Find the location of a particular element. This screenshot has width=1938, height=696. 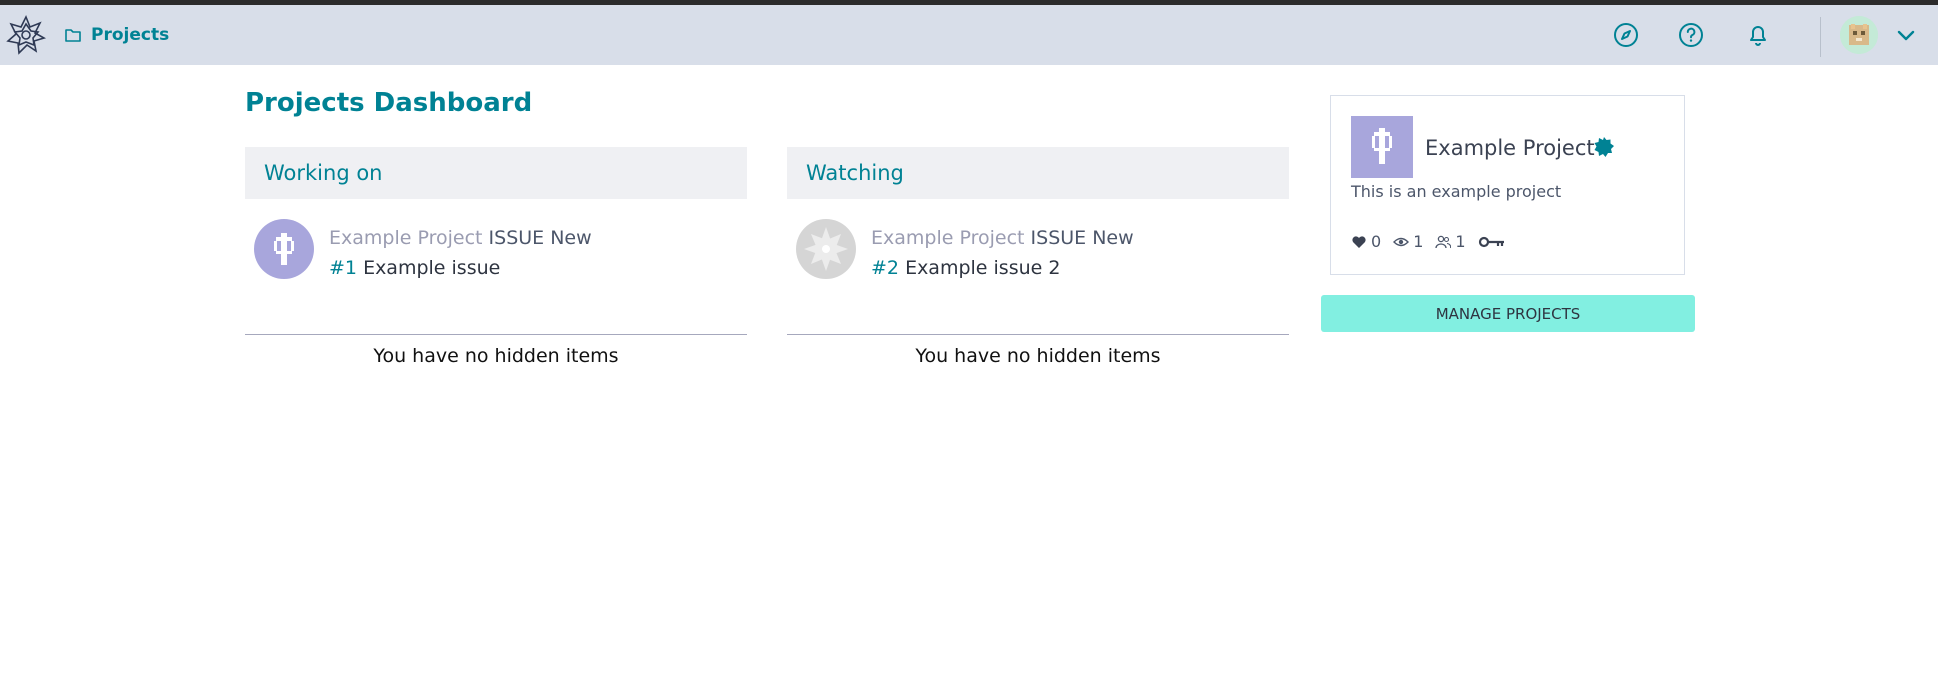

watchers-count: 1 is located at coordinates (1418, 241).